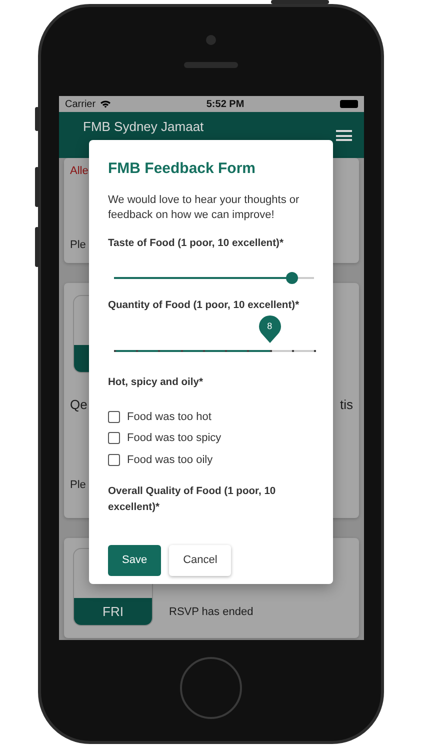 The height and width of the screenshot is (750, 422). I want to click on card-heading: tis, so click(346, 405).